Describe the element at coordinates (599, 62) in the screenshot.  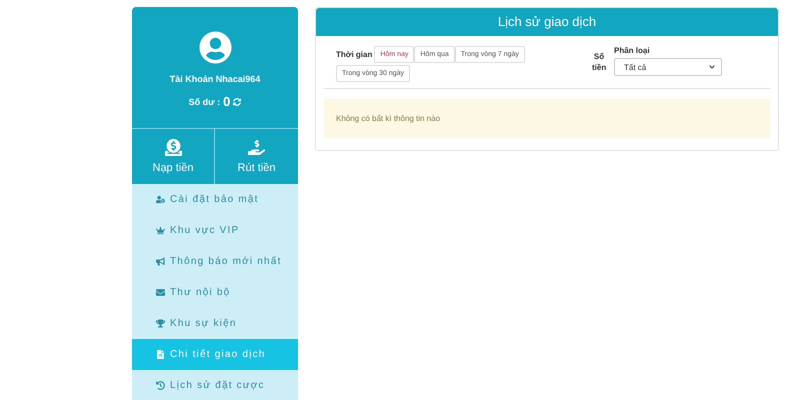
I see `amount-label: Số tiền` at that location.